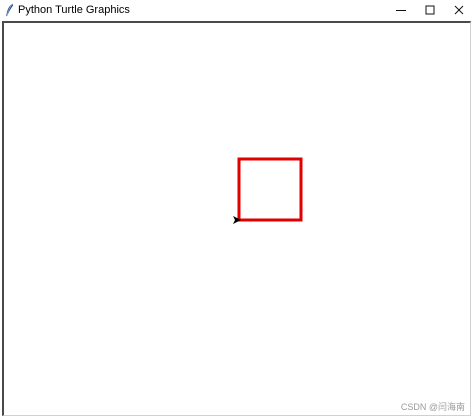 This screenshot has height=418, width=474. What do you see at coordinates (432, 407) in the screenshot?
I see `watermark: CSDN @闫海南` at bounding box center [432, 407].